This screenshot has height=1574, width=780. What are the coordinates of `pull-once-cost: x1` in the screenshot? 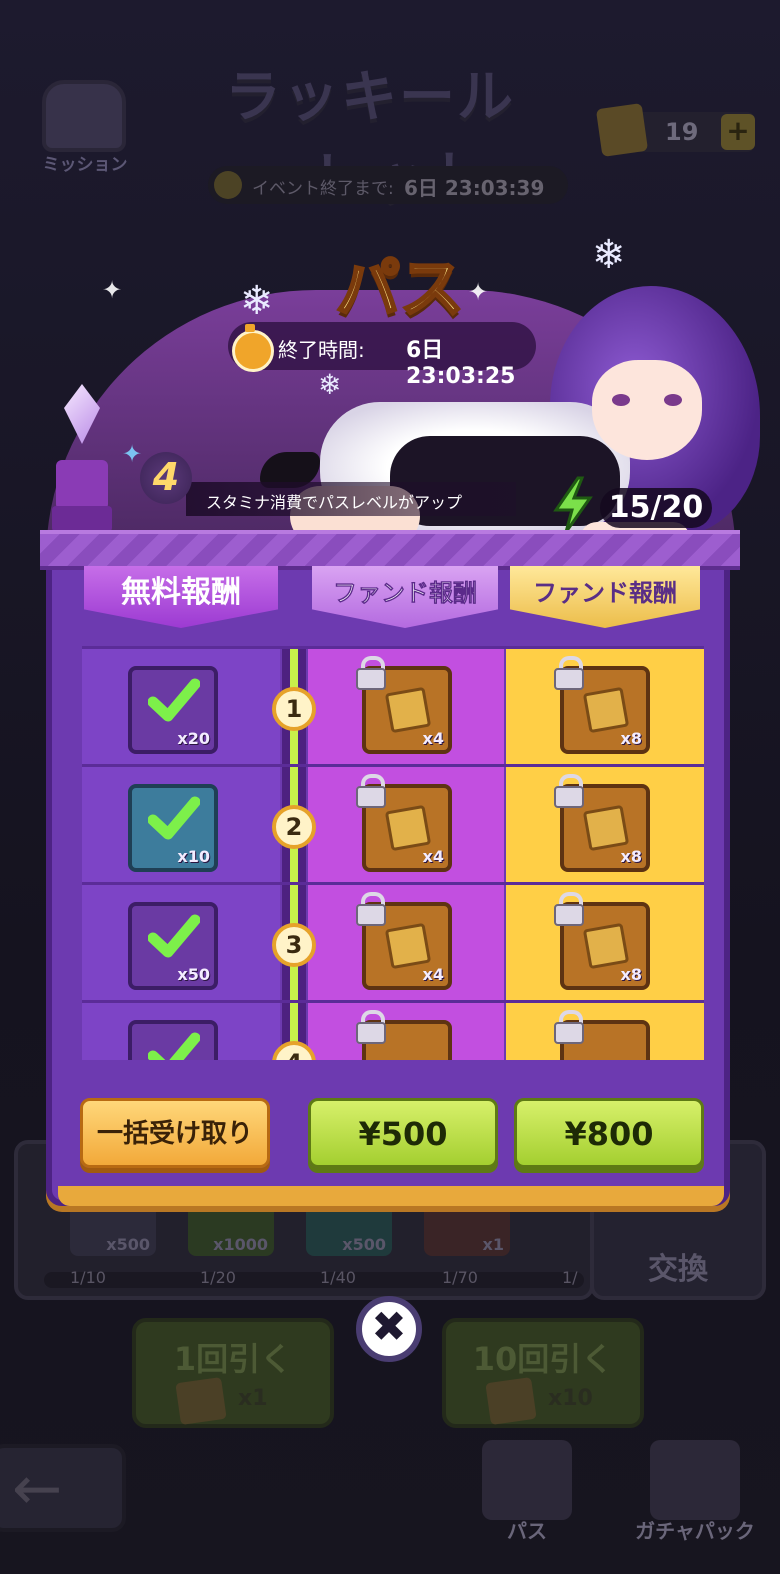 It's located at (253, 1398).